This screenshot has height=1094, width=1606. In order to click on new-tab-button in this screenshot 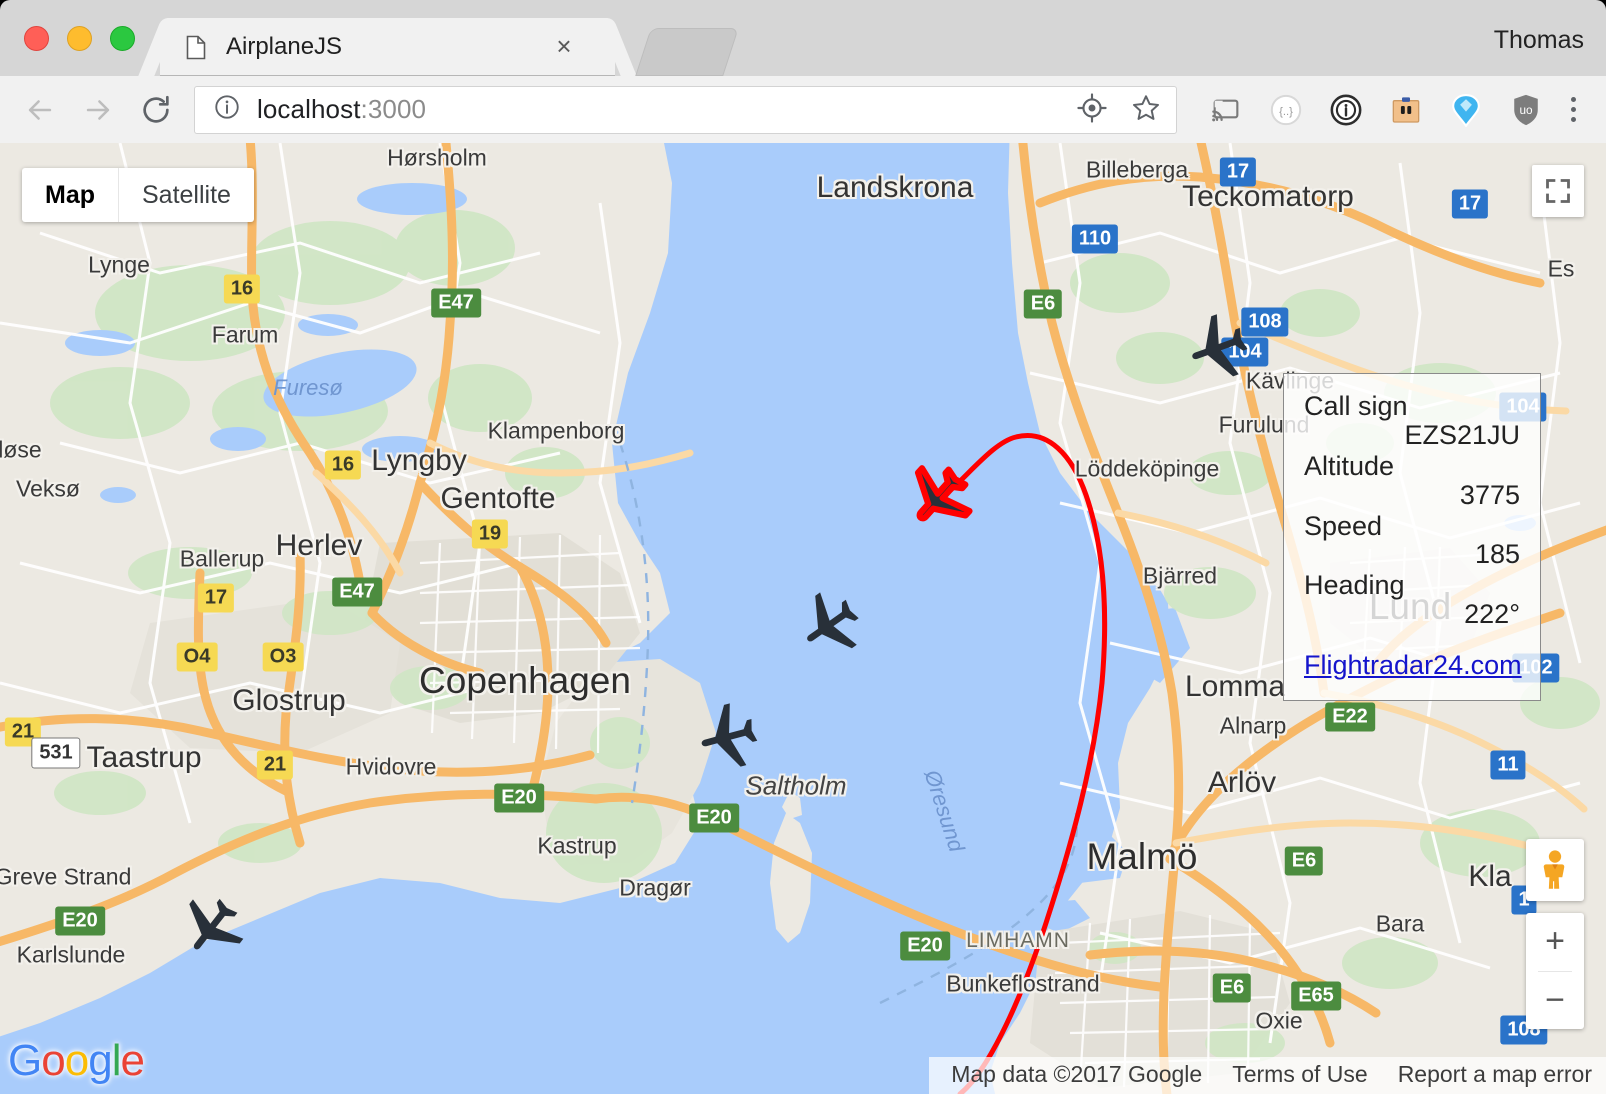, I will do `click(687, 52)`.